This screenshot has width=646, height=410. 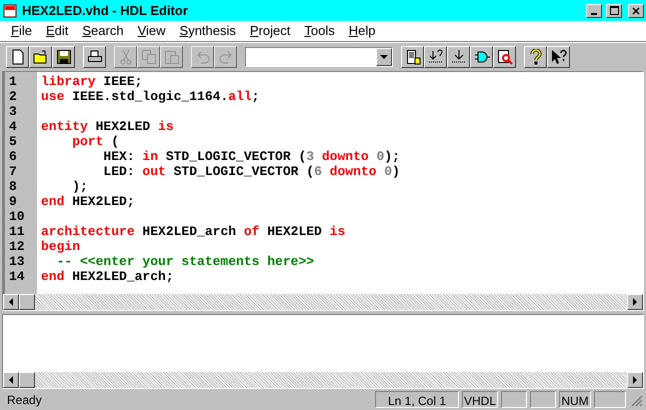 I want to click on line-number: 10, so click(x=16, y=216).